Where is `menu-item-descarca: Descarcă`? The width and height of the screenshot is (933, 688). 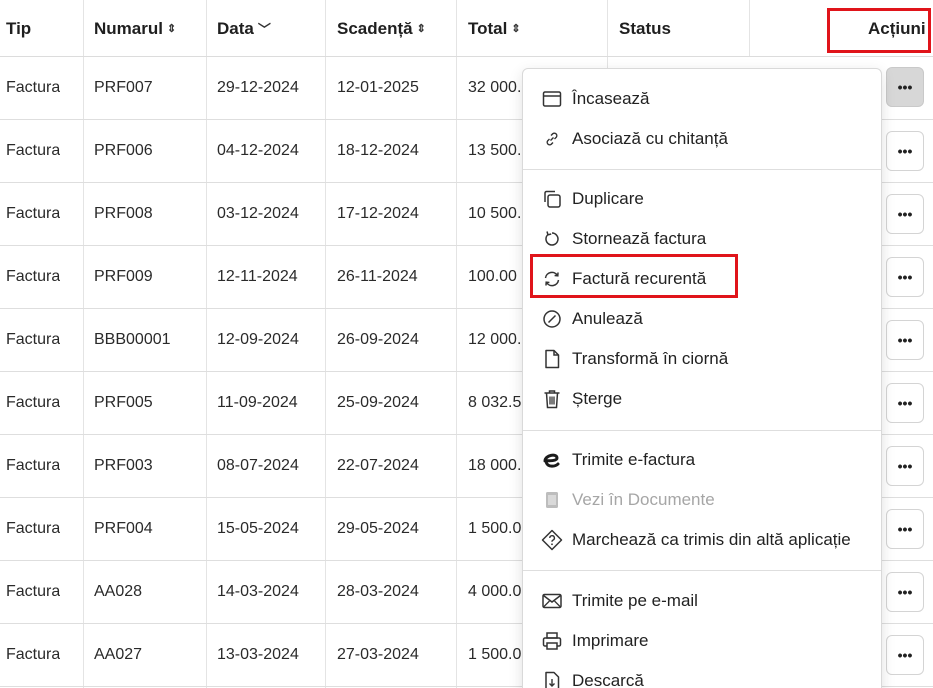
menu-item-descarca: Descarcă is located at coordinates (702, 675).